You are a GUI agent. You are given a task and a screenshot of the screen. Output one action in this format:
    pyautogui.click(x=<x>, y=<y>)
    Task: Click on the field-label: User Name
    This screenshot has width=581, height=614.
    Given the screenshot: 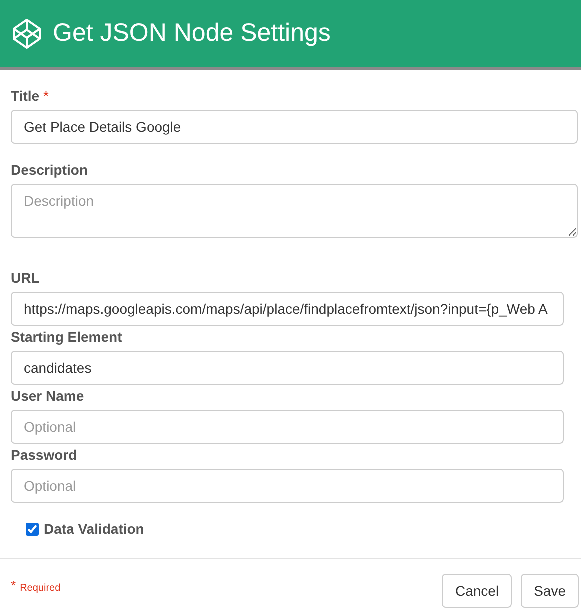 What is the action you would take?
    pyautogui.click(x=47, y=396)
    